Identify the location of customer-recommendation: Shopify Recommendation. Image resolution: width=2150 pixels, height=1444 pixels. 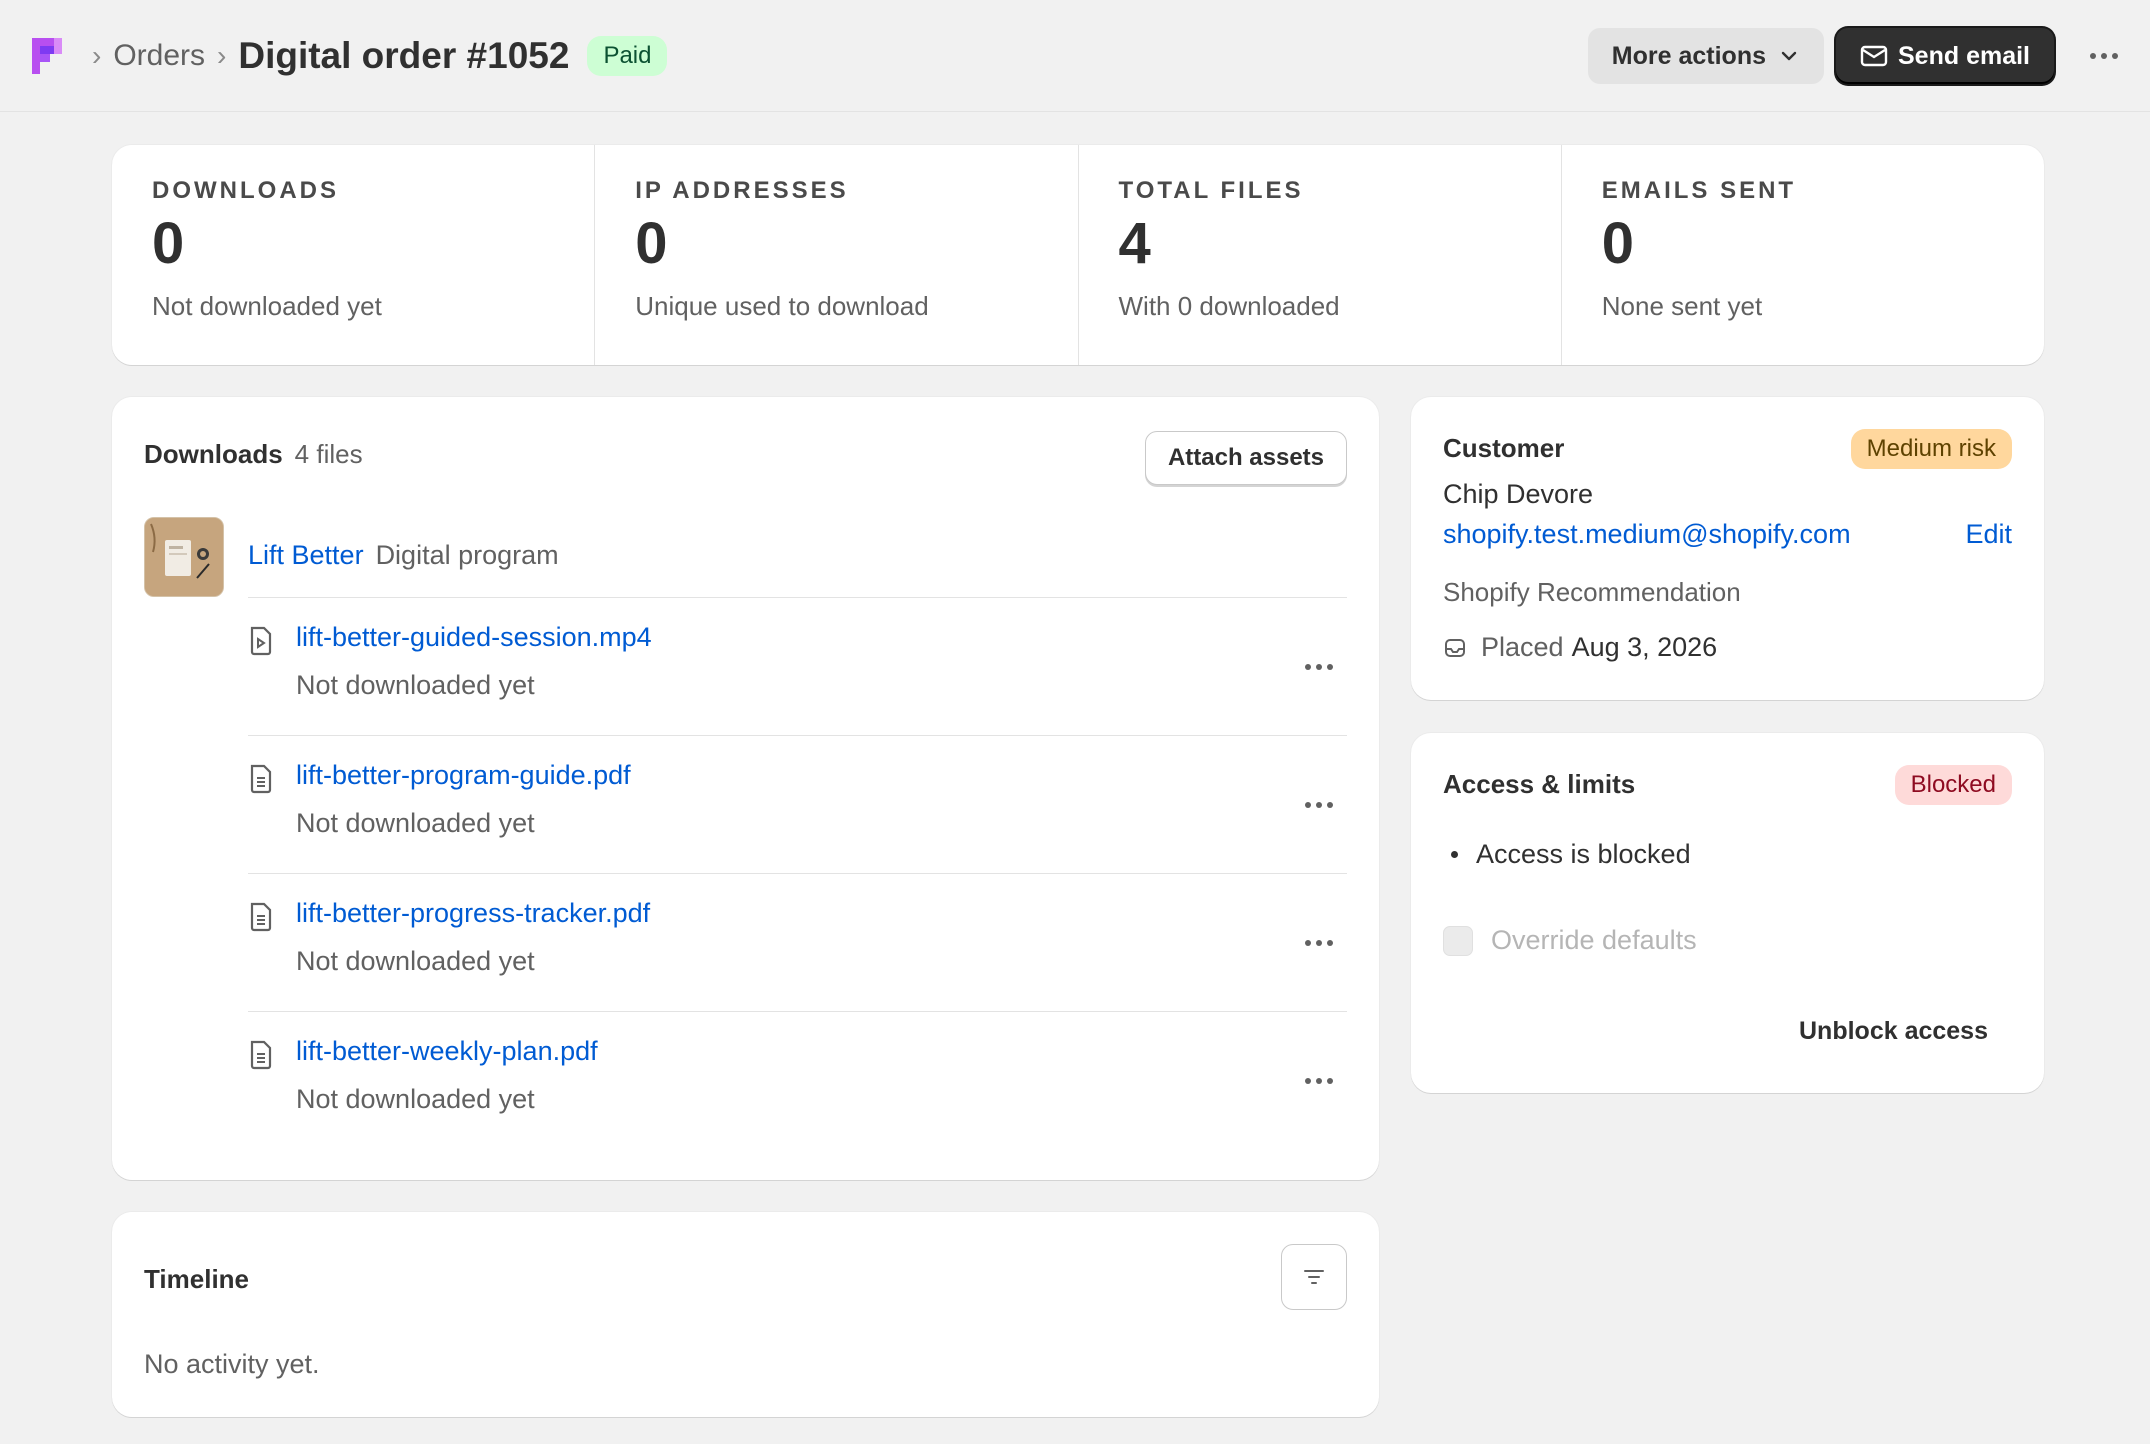
(1592, 592).